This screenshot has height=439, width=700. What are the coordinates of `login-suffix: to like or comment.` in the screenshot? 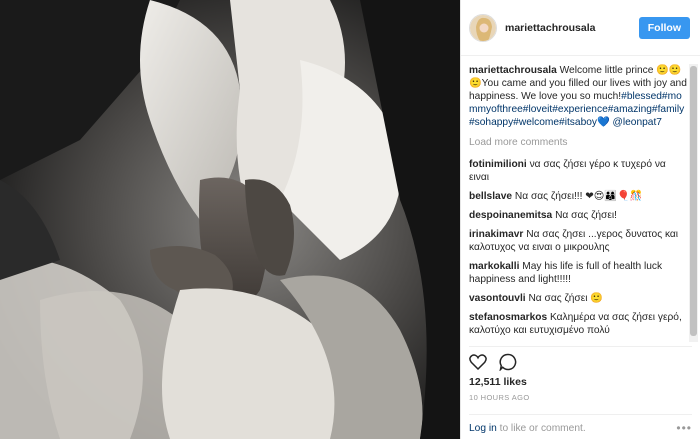 It's located at (542, 428).